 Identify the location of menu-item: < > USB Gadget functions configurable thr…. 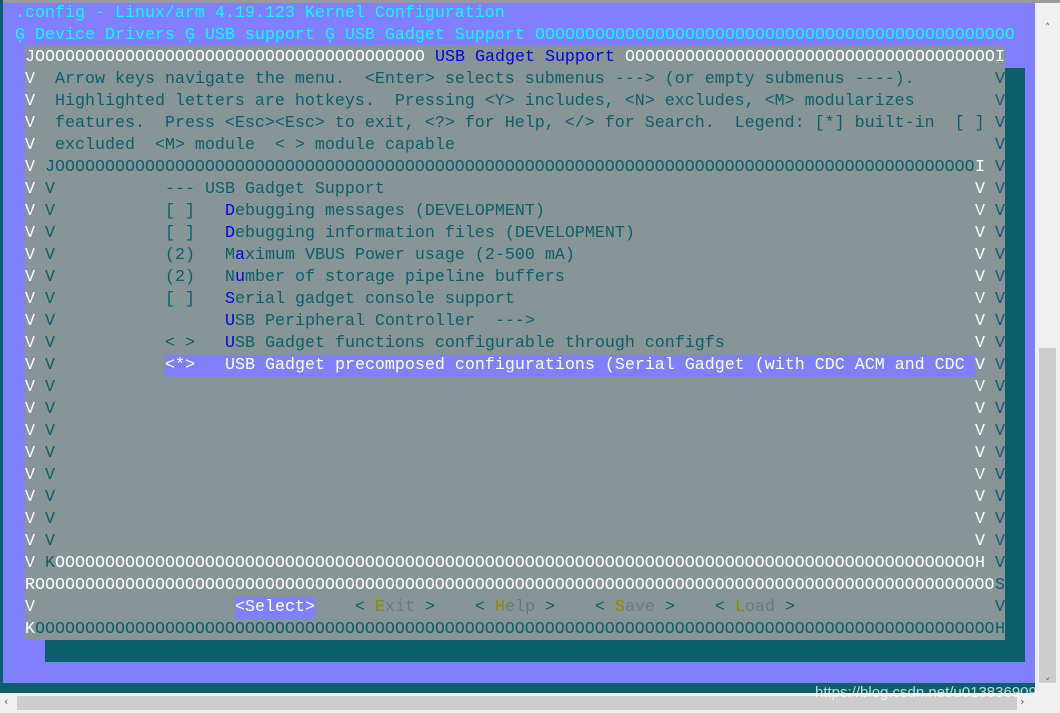
(570, 344).